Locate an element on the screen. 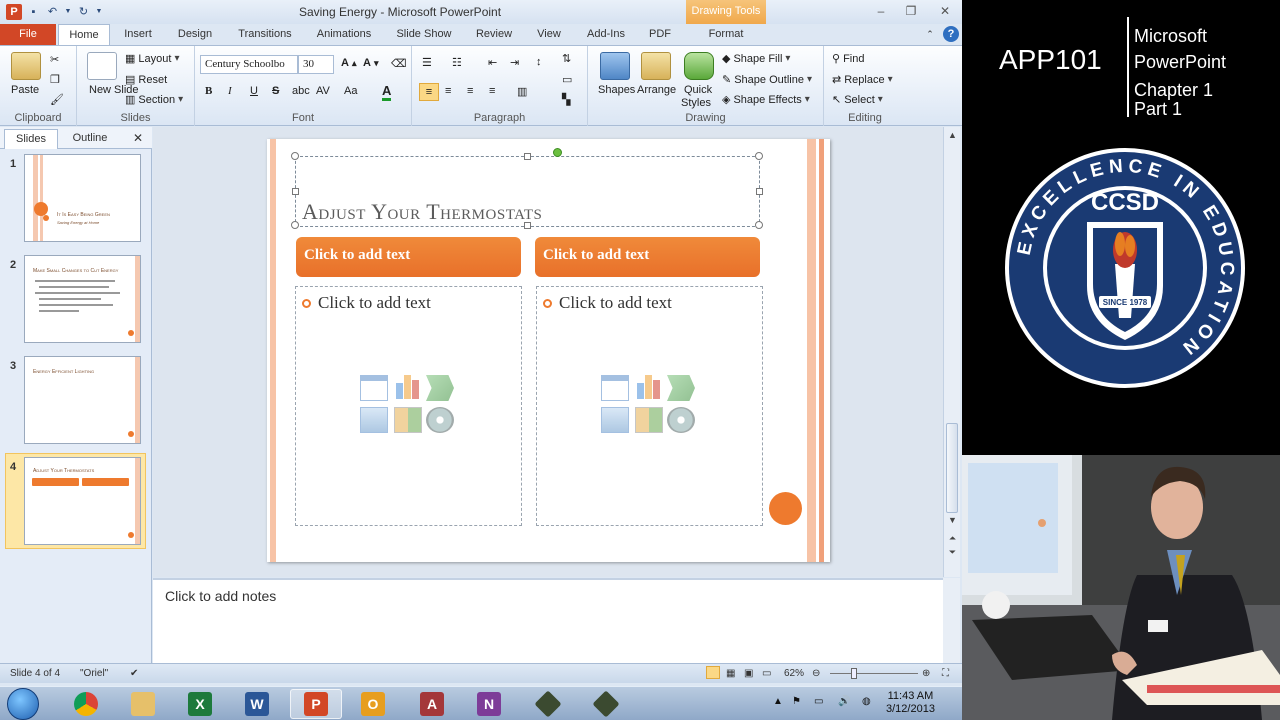 This screenshot has width=1280, height=720. clear-formatting-icon: ⌫ is located at coordinates (399, 63).